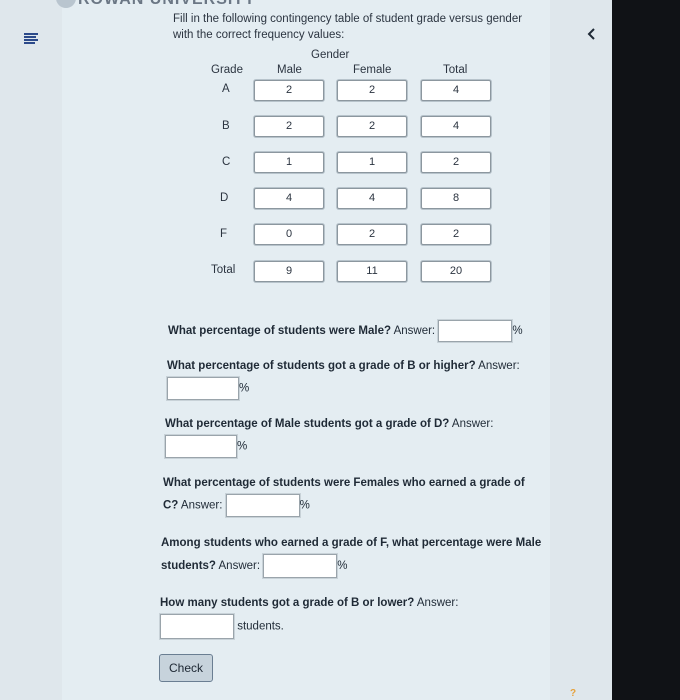 The image size is (680, 700). I want to click on cell-a-female: 2, so click(372, 90).